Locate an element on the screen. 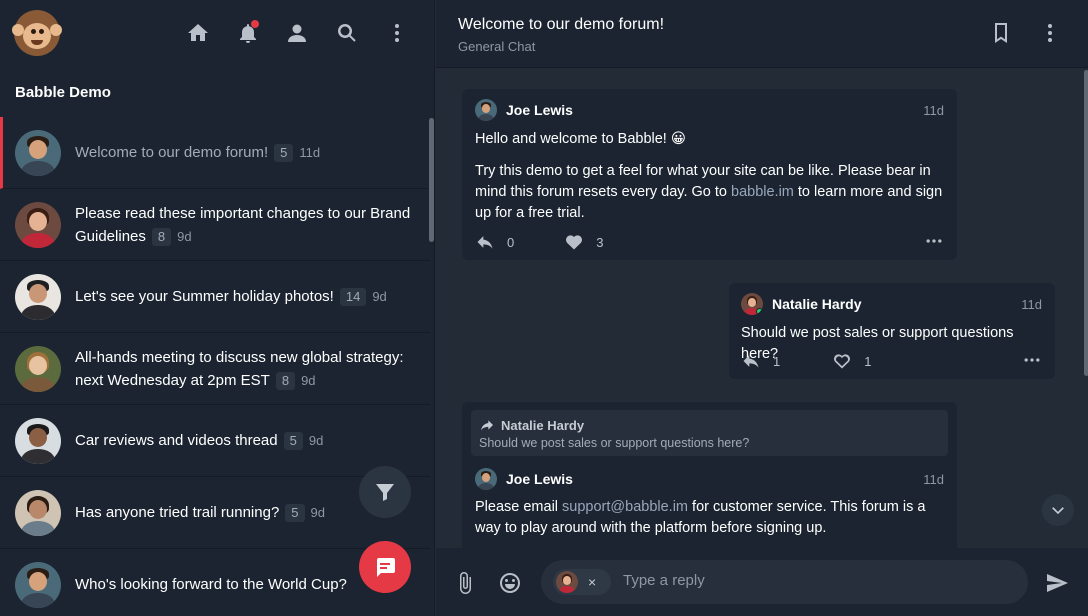 The height and width of the screenshot is (616, 1088). new-topic-button is located at coordinates (385, 567).